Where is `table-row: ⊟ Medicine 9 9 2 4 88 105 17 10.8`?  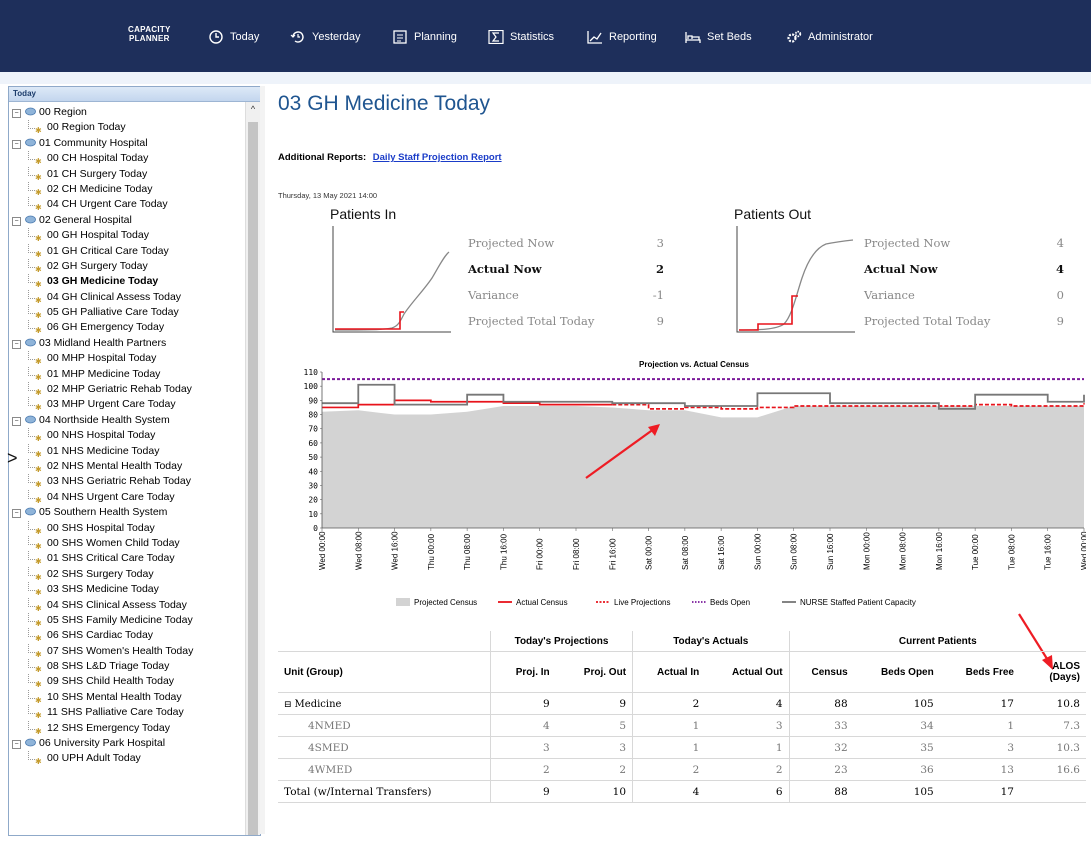 table-row: ⊟ Medicine 9 9 2 4 88 105 17 10.8 is located at coordinates (682, 703).